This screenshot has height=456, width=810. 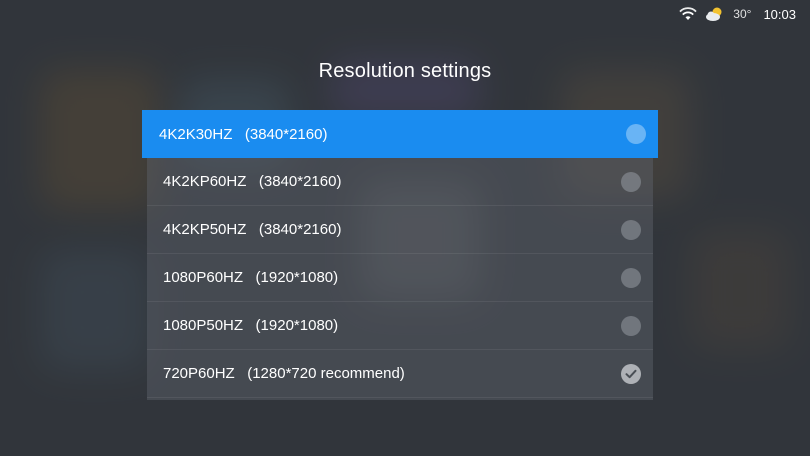 What do you see at coordinates (400, 230) in the screenshot?
I see `resolution-option-4k2kp50hz: 4K2KP50HZ (3840*2160)` at bounding box center [400, 230].